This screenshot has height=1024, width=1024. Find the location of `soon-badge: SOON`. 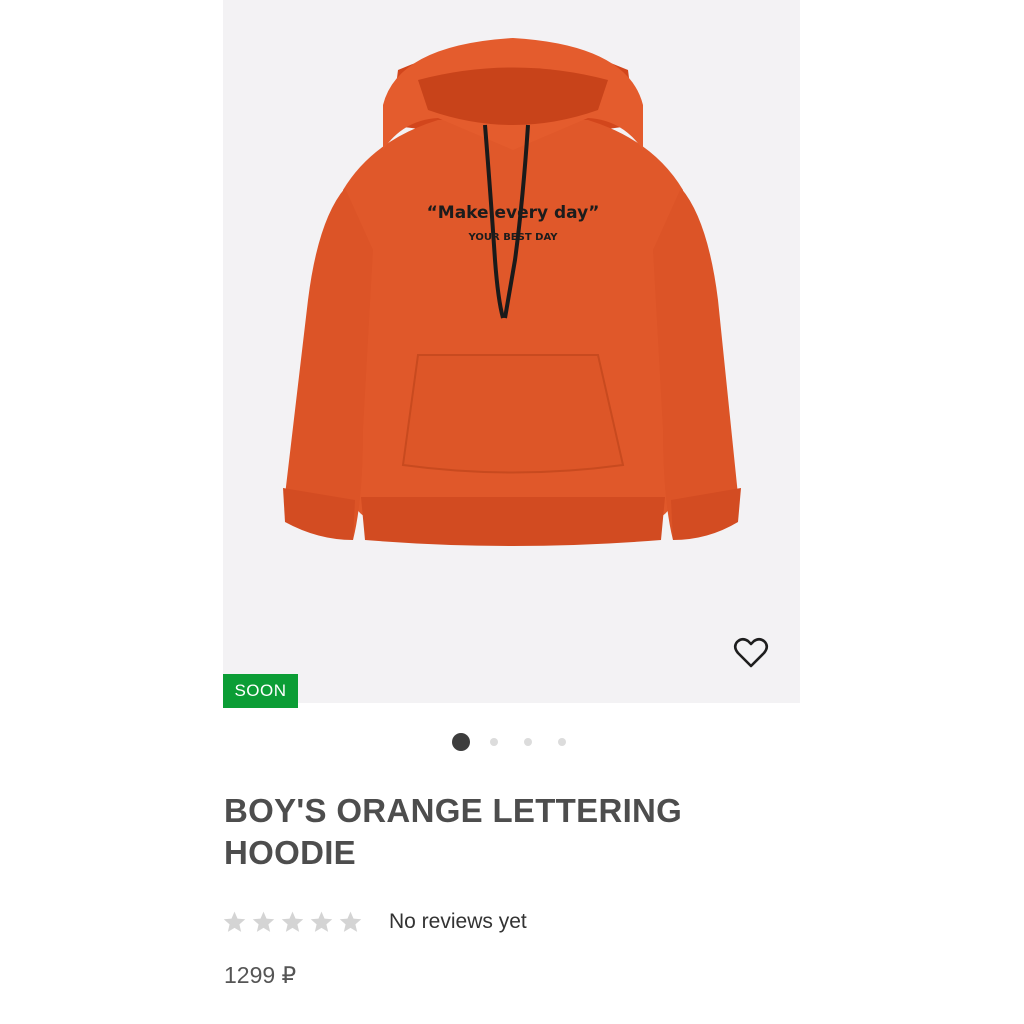

soon-badge: SOON is located at coordinates (260, 691).